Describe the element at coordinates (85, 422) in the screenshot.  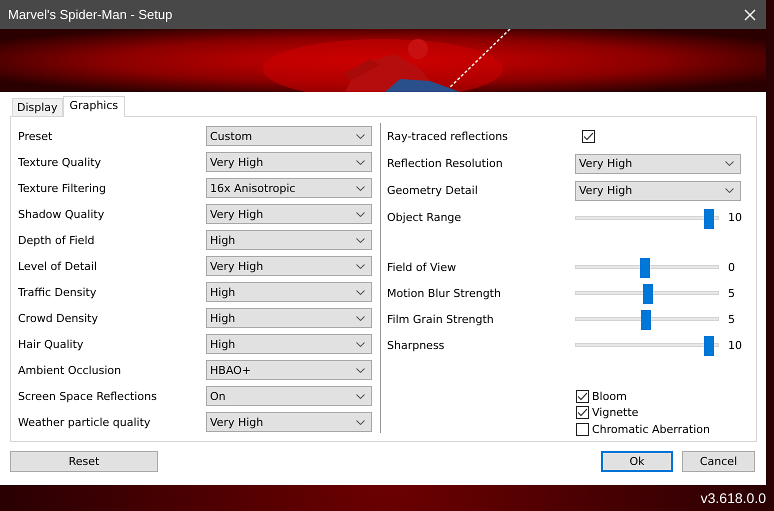
I see `setting-label: Weather particle quality` at that location.